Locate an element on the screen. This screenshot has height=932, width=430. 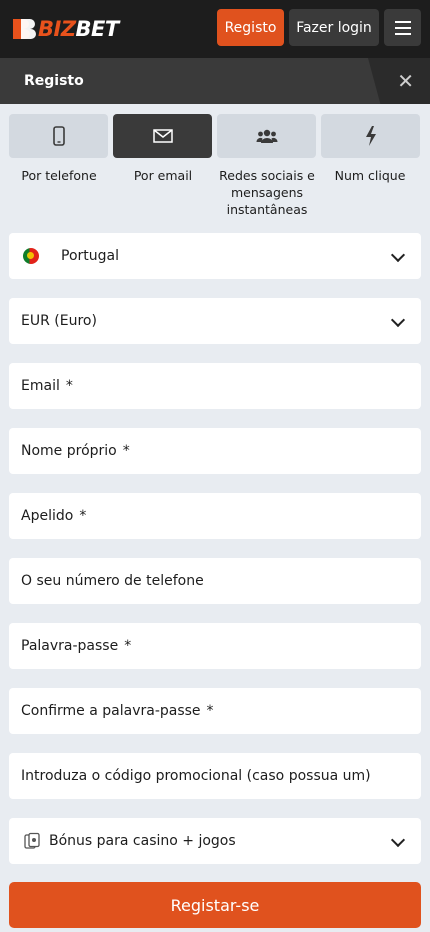
logo-mark-icon is located at coordinates (24, 29).